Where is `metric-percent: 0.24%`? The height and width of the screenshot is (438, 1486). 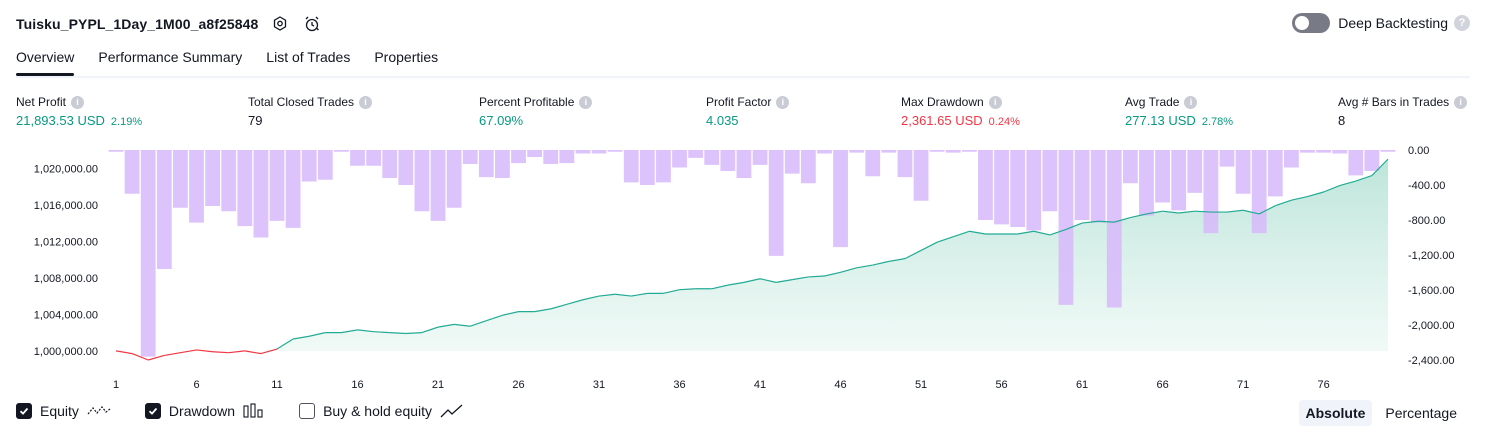
metric-percent: 0.24% is located at coordinates (1004, 122).